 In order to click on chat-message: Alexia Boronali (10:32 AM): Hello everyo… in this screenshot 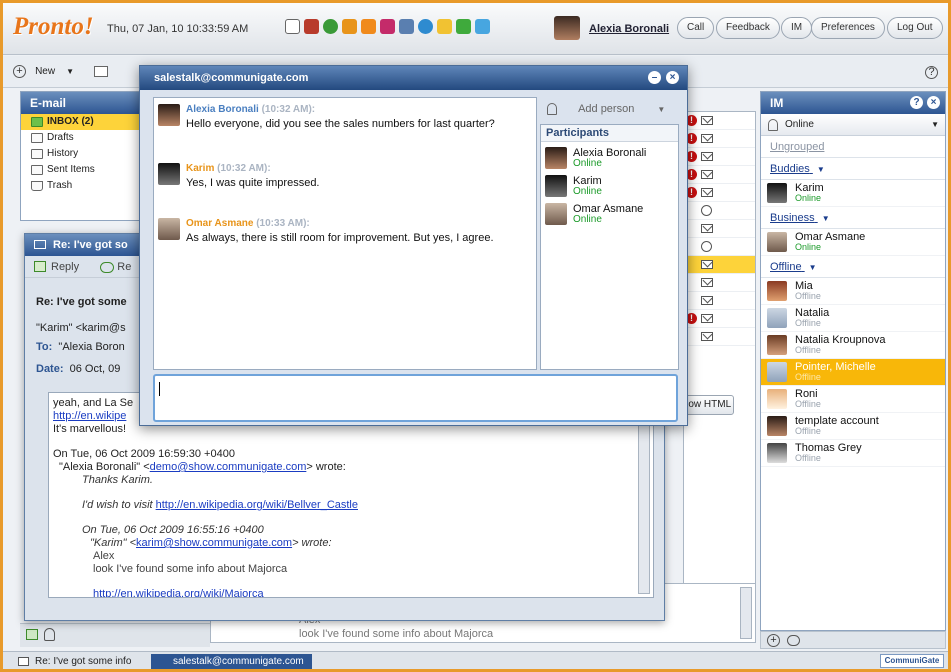, I will do `click(343, 128)`.